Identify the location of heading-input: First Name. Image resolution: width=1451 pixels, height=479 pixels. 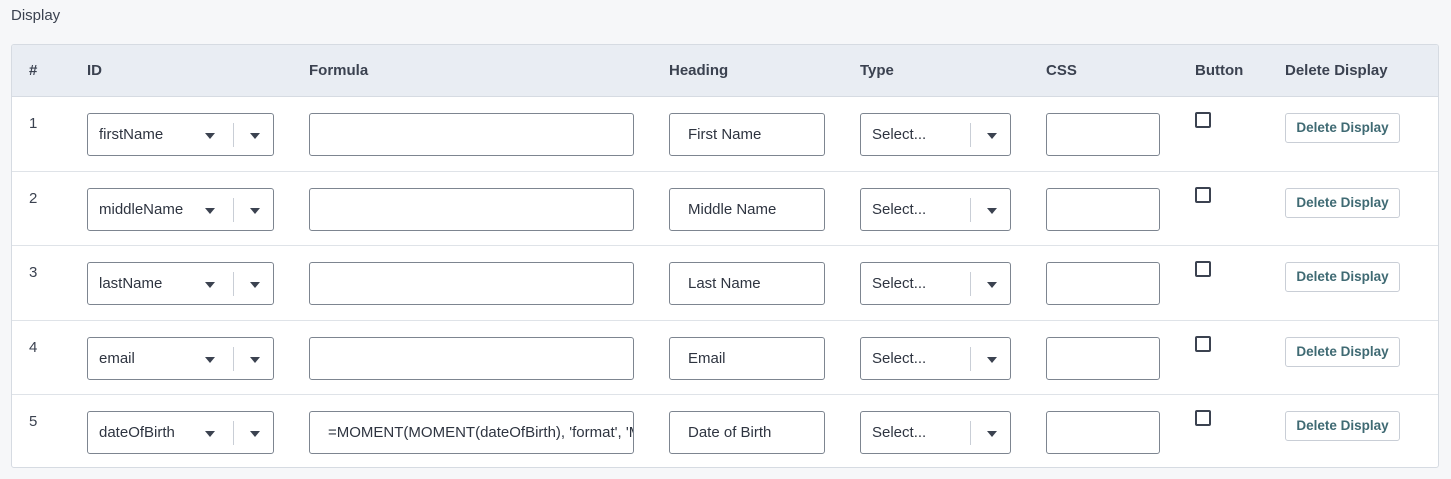
(747, 134).